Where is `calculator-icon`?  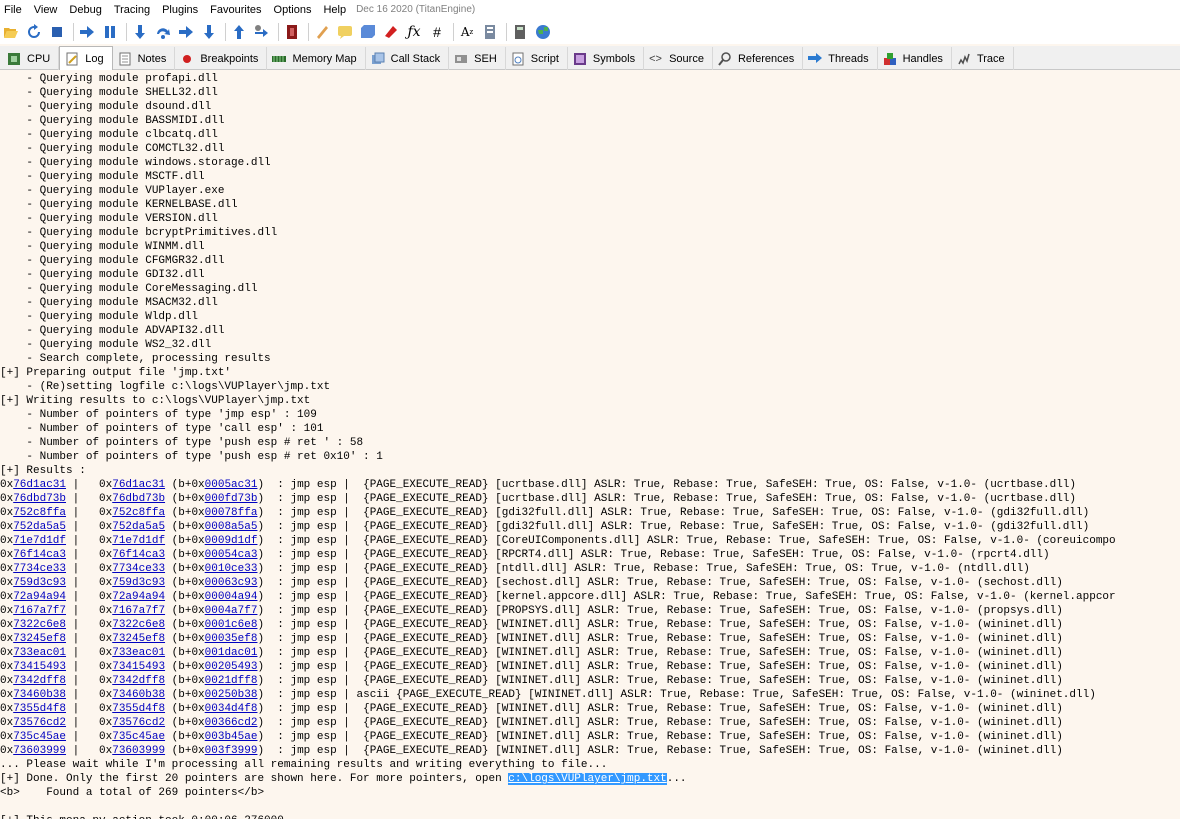 calculator-icon is located at coordinates (520, 32).